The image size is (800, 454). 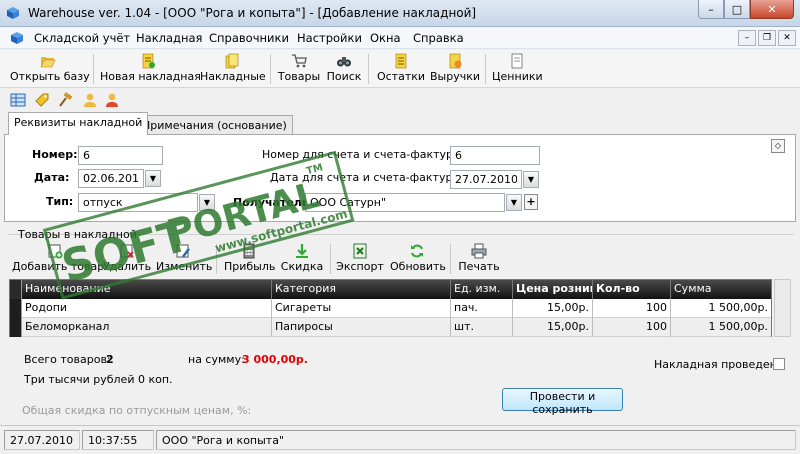 What do you see at coordinates (232, 61) in the screenshot?
I see `invoices-icon` at bounding box center [232, 61].